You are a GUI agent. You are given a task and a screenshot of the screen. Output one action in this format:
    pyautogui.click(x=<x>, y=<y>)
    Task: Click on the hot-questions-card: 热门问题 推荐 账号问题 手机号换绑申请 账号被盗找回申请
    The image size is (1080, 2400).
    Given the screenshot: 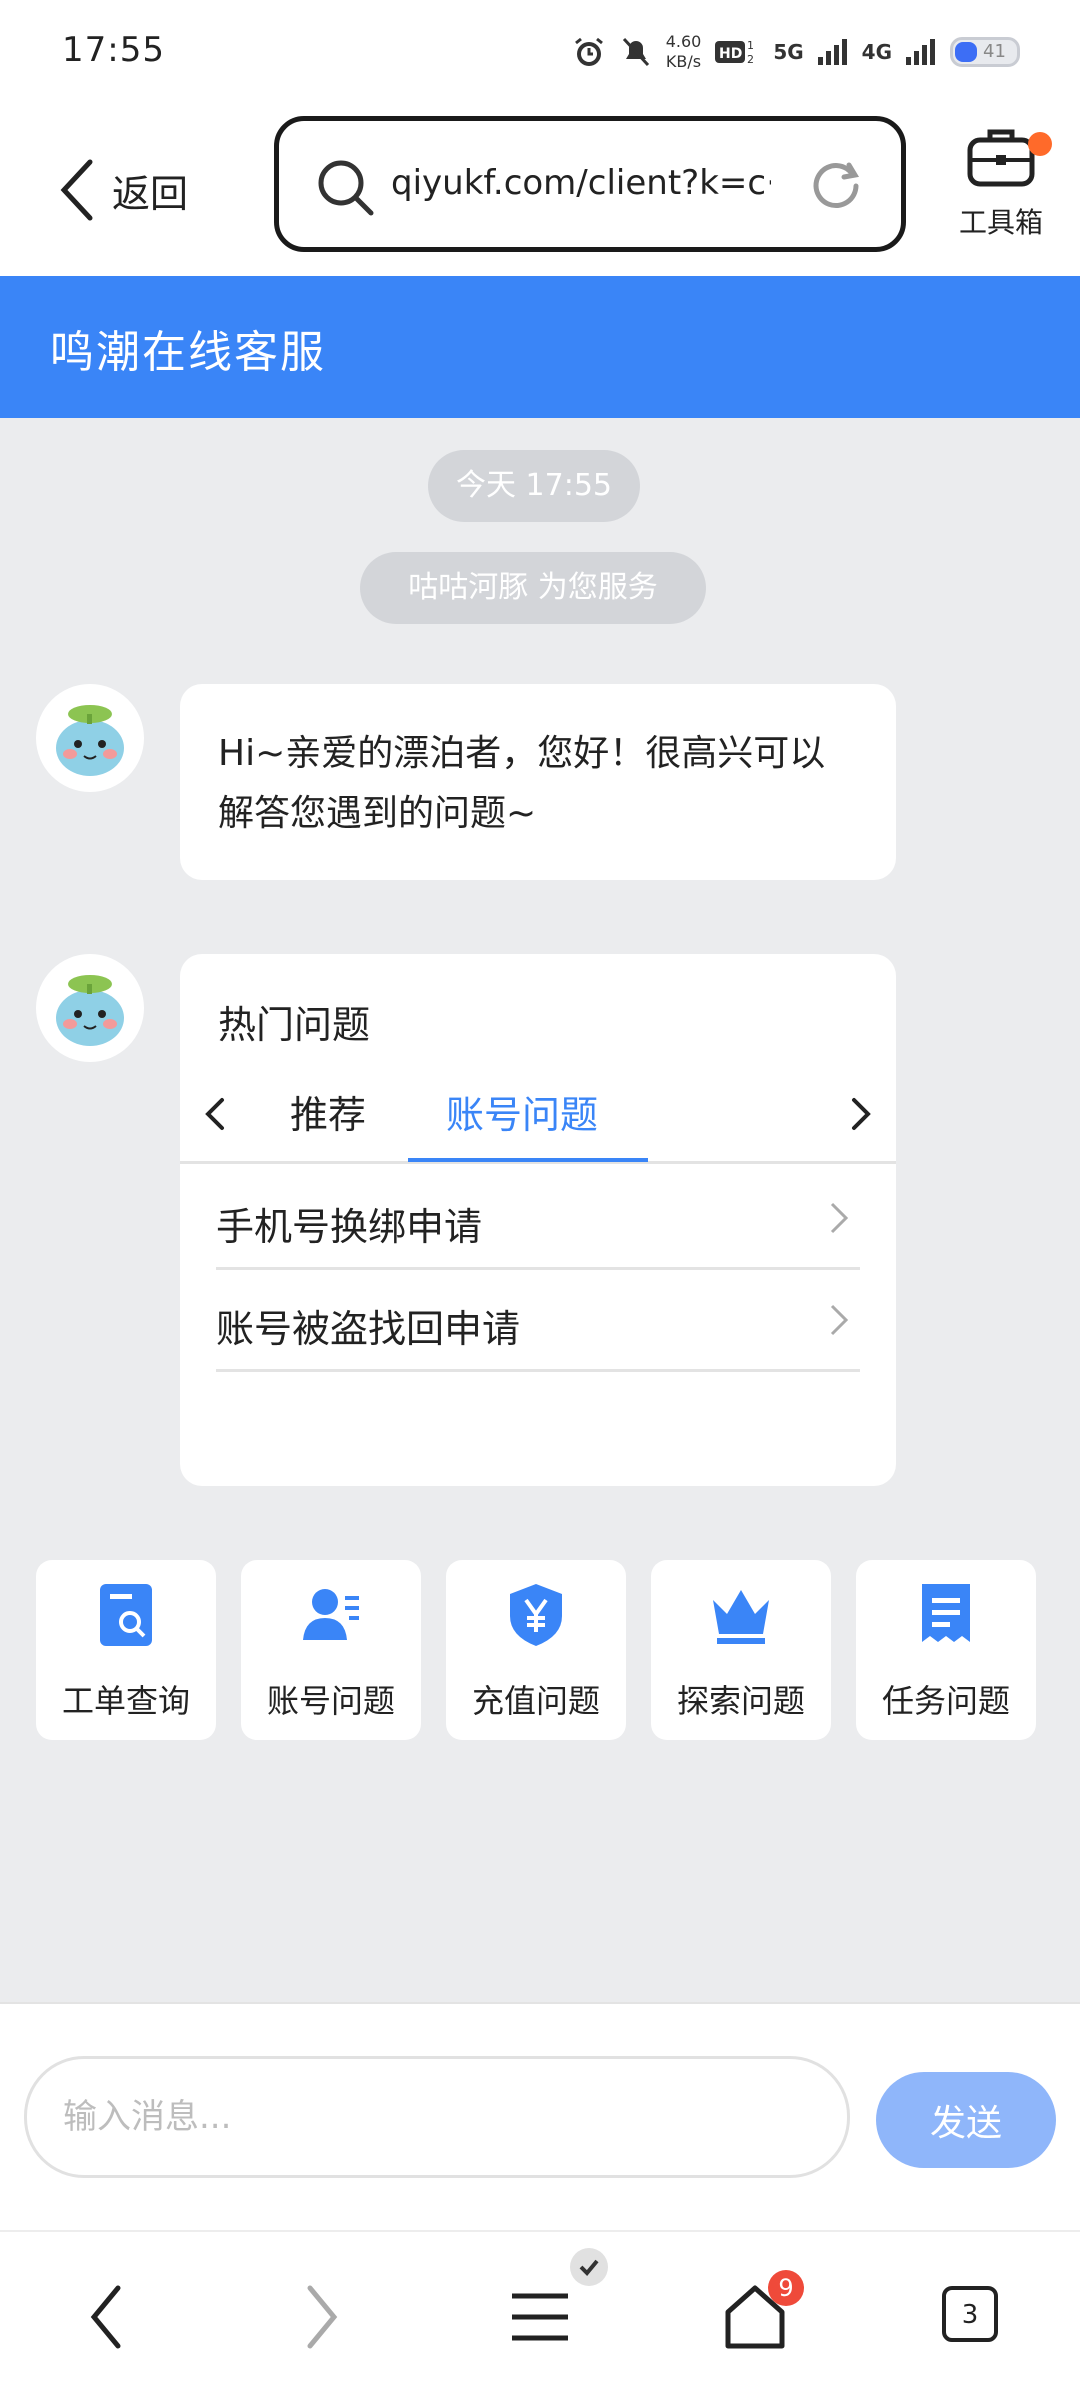 What is the action you would take?
    pyautogui.click(x=538, y=1220)
    